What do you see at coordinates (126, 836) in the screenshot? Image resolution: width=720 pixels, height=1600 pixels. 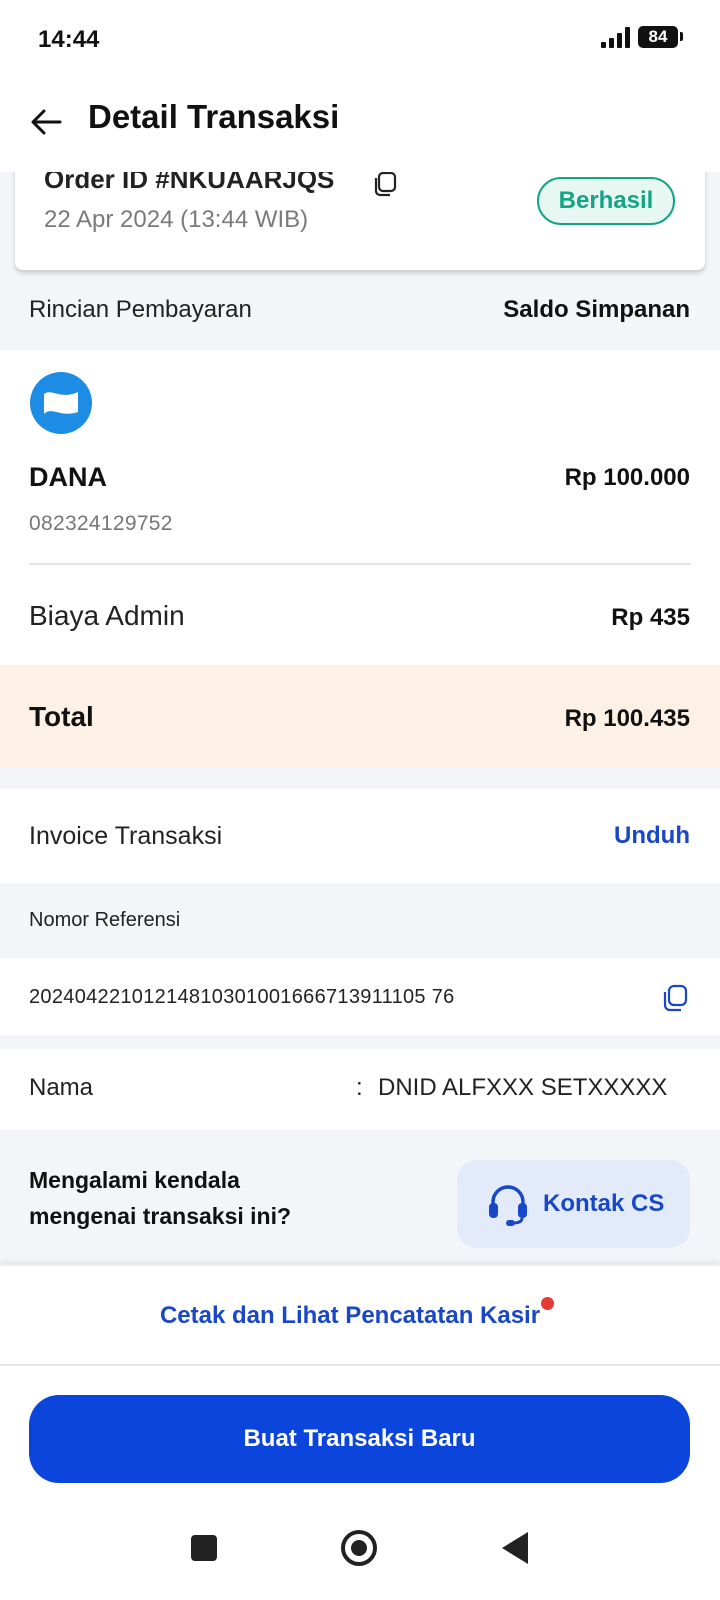 I see `invoice-label: Invoice Transaksi` at bounding box center [126, 836].